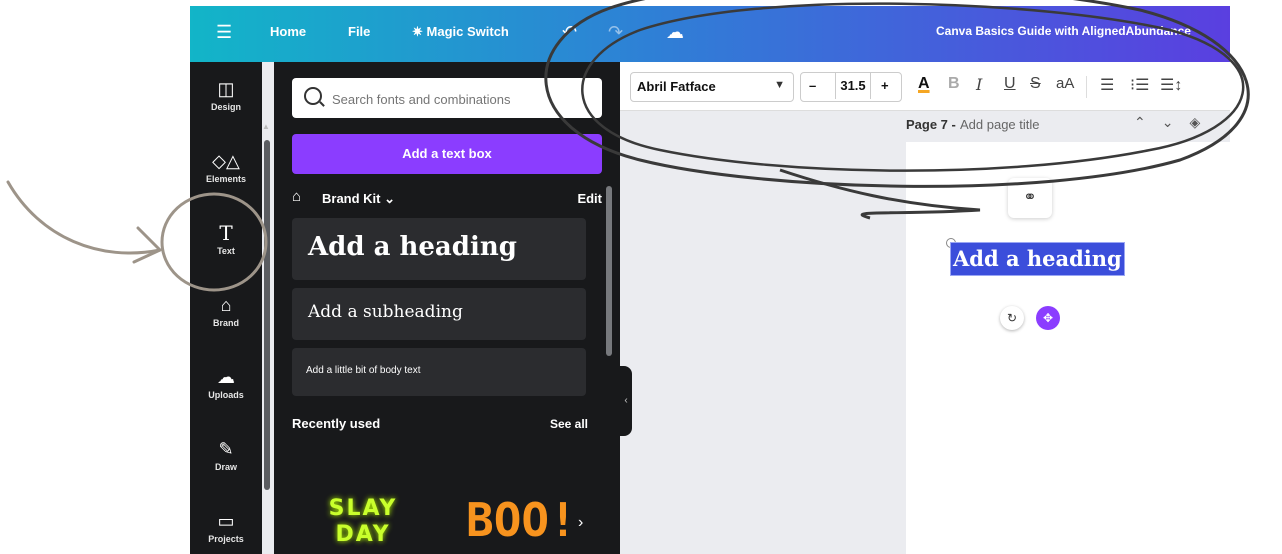 This screenshot has height=554, width=1282. What do you see at coordinates (580, 523) in the screenshot?
I see `chevron-right-icon: ›` at bounding box center [580, 523].